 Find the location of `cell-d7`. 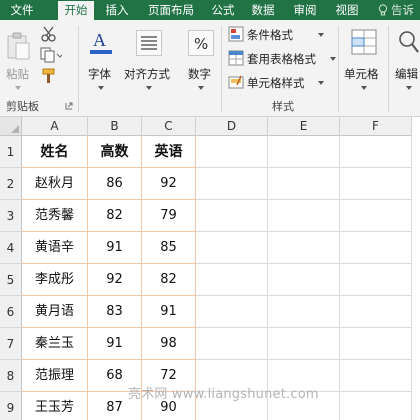

cell-d7 is located at coordinates (232, 344).